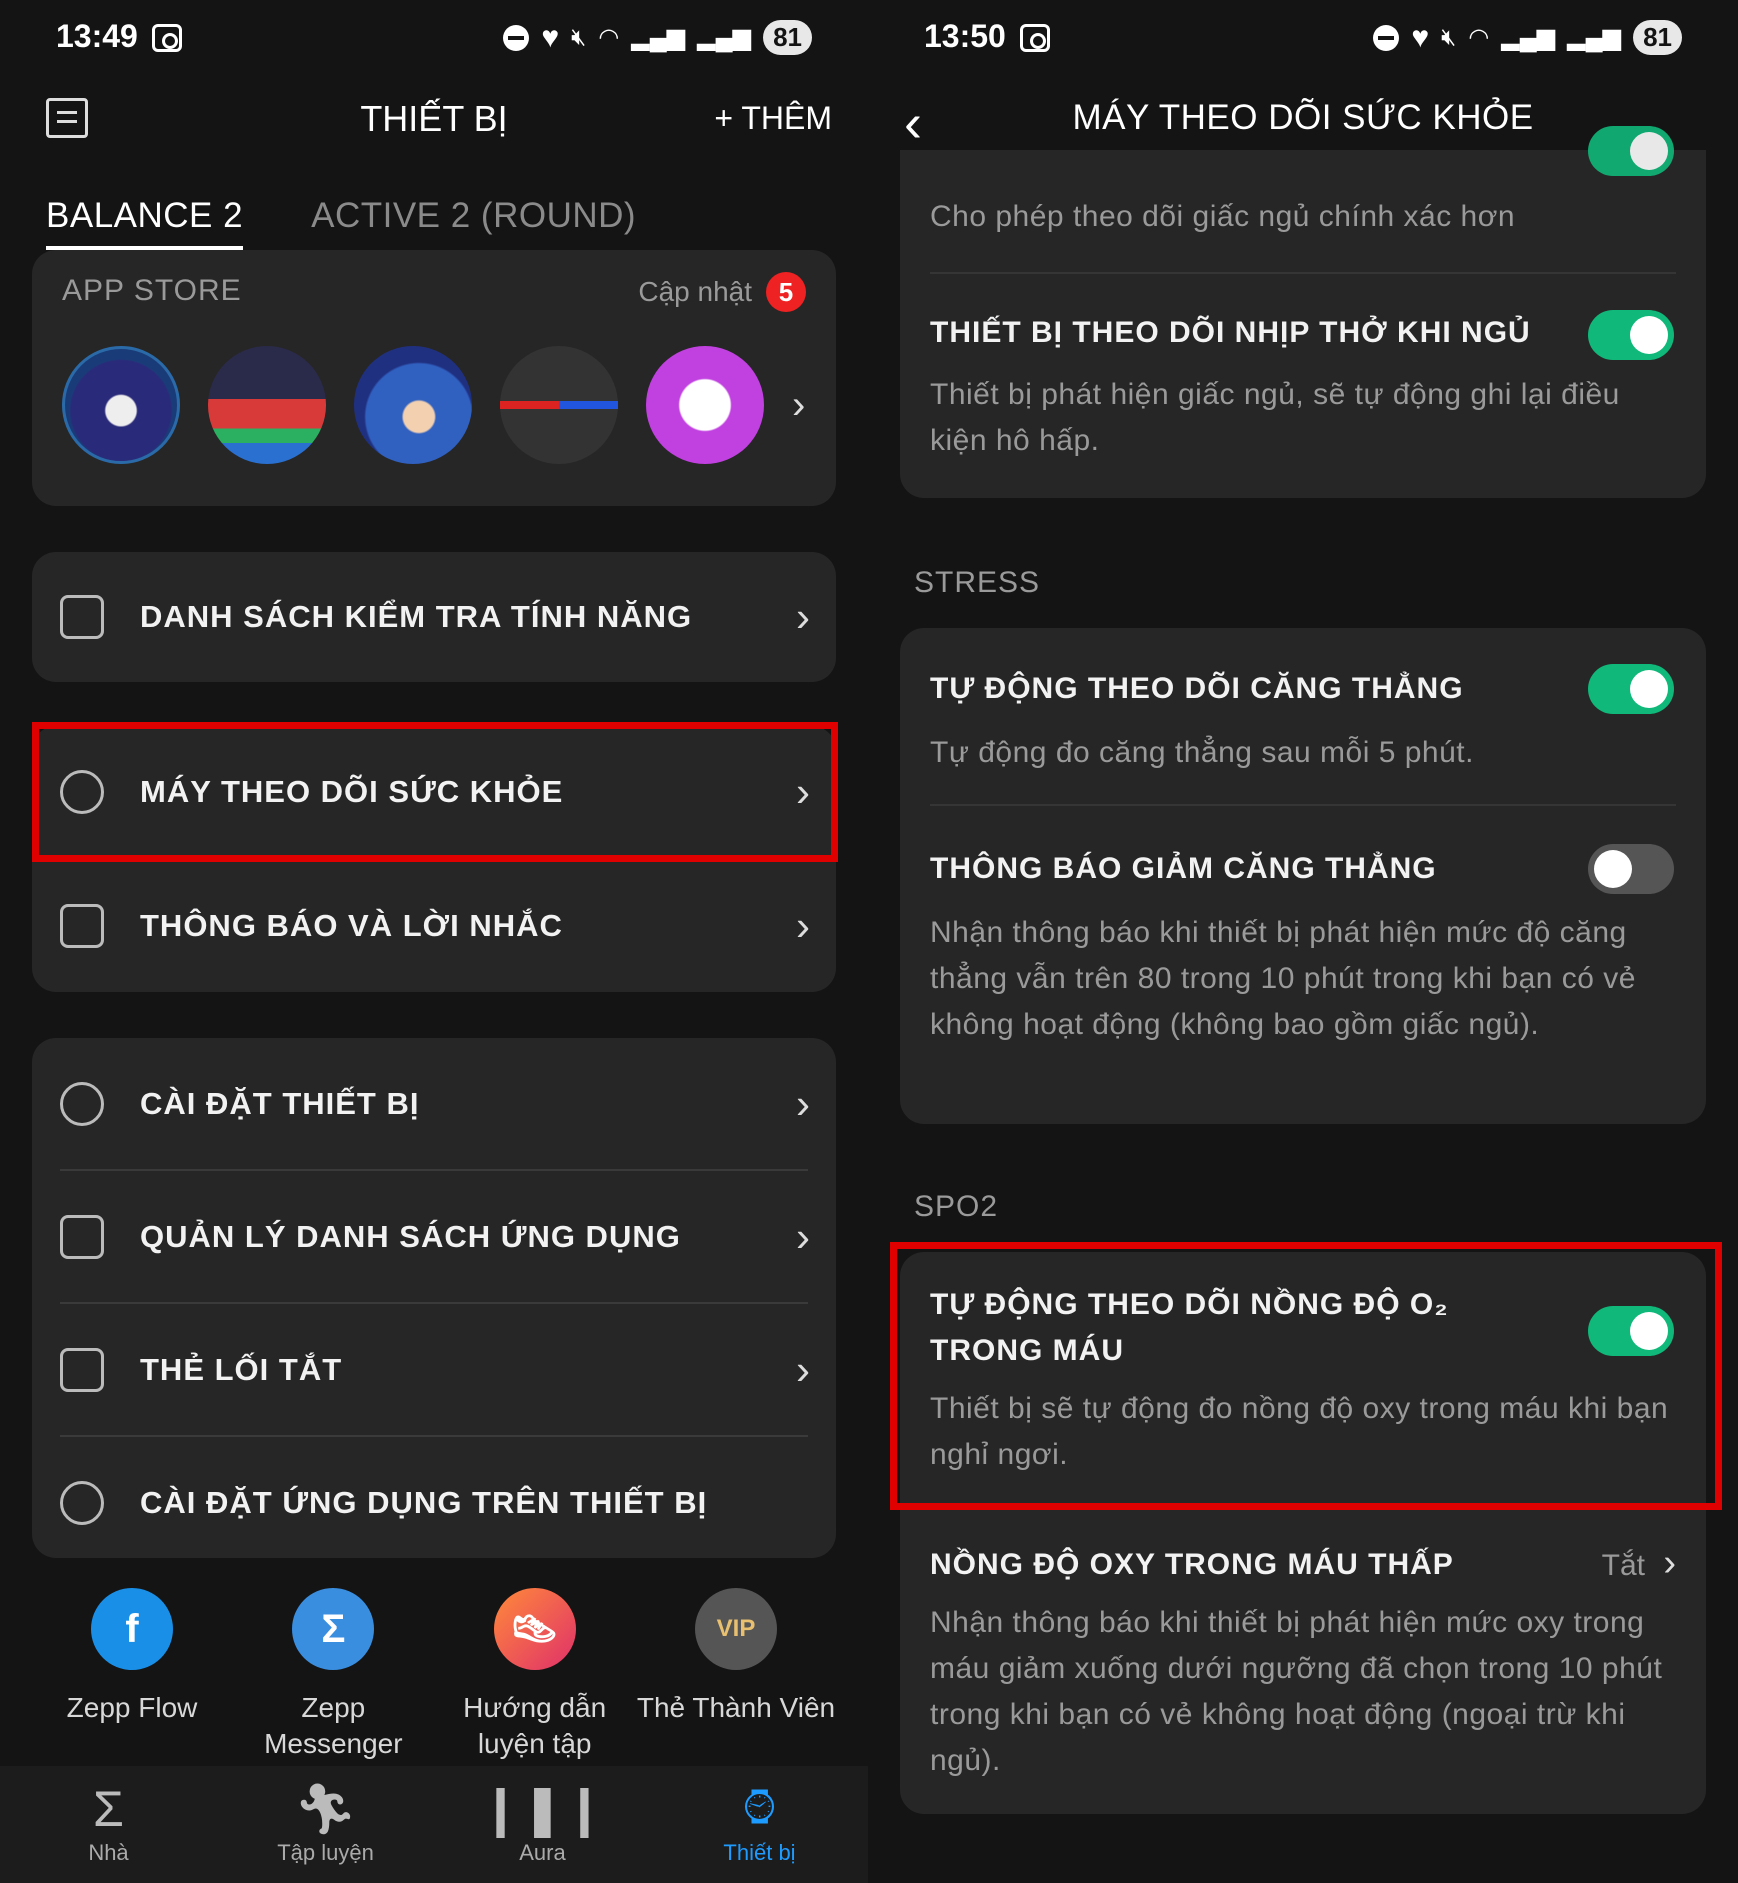 Image resolution: width=1738 pixels, height=1883 pixels. I want to click on nav-label: Tập luyện, so click(325, 1852).